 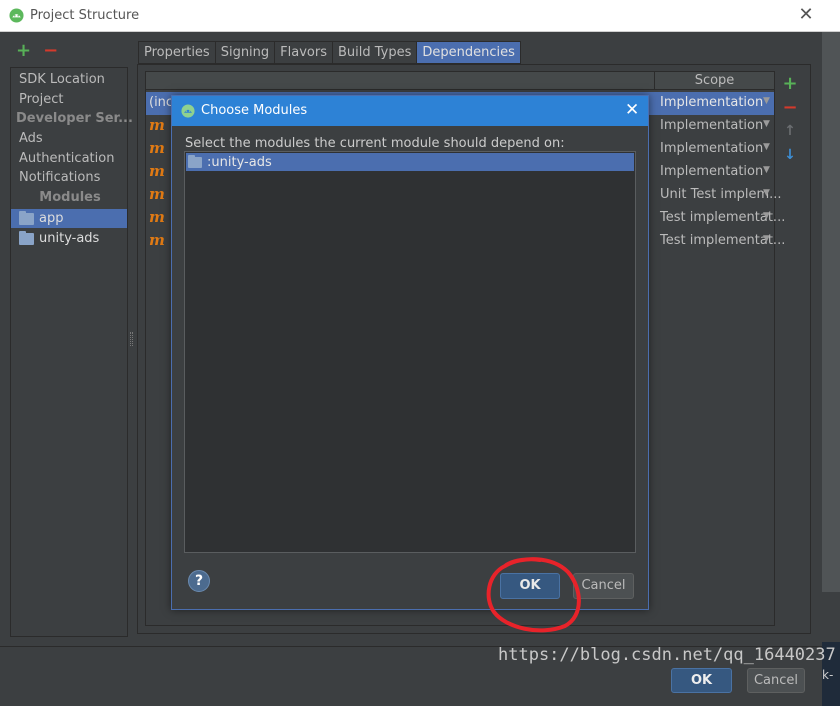 What do you see at coordinates (131, 339) in the screenshot?
I see `splitter-handle` at bounding box center [131, 339].